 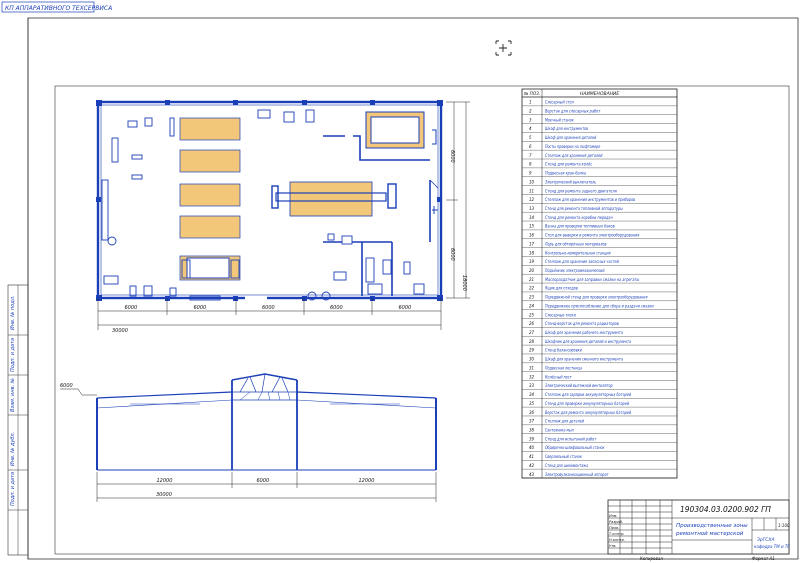 I want to click on corner-label: КП АППАРАТИВНОГО ТЕХСЕРВИСА, so click(x=58, y=8).